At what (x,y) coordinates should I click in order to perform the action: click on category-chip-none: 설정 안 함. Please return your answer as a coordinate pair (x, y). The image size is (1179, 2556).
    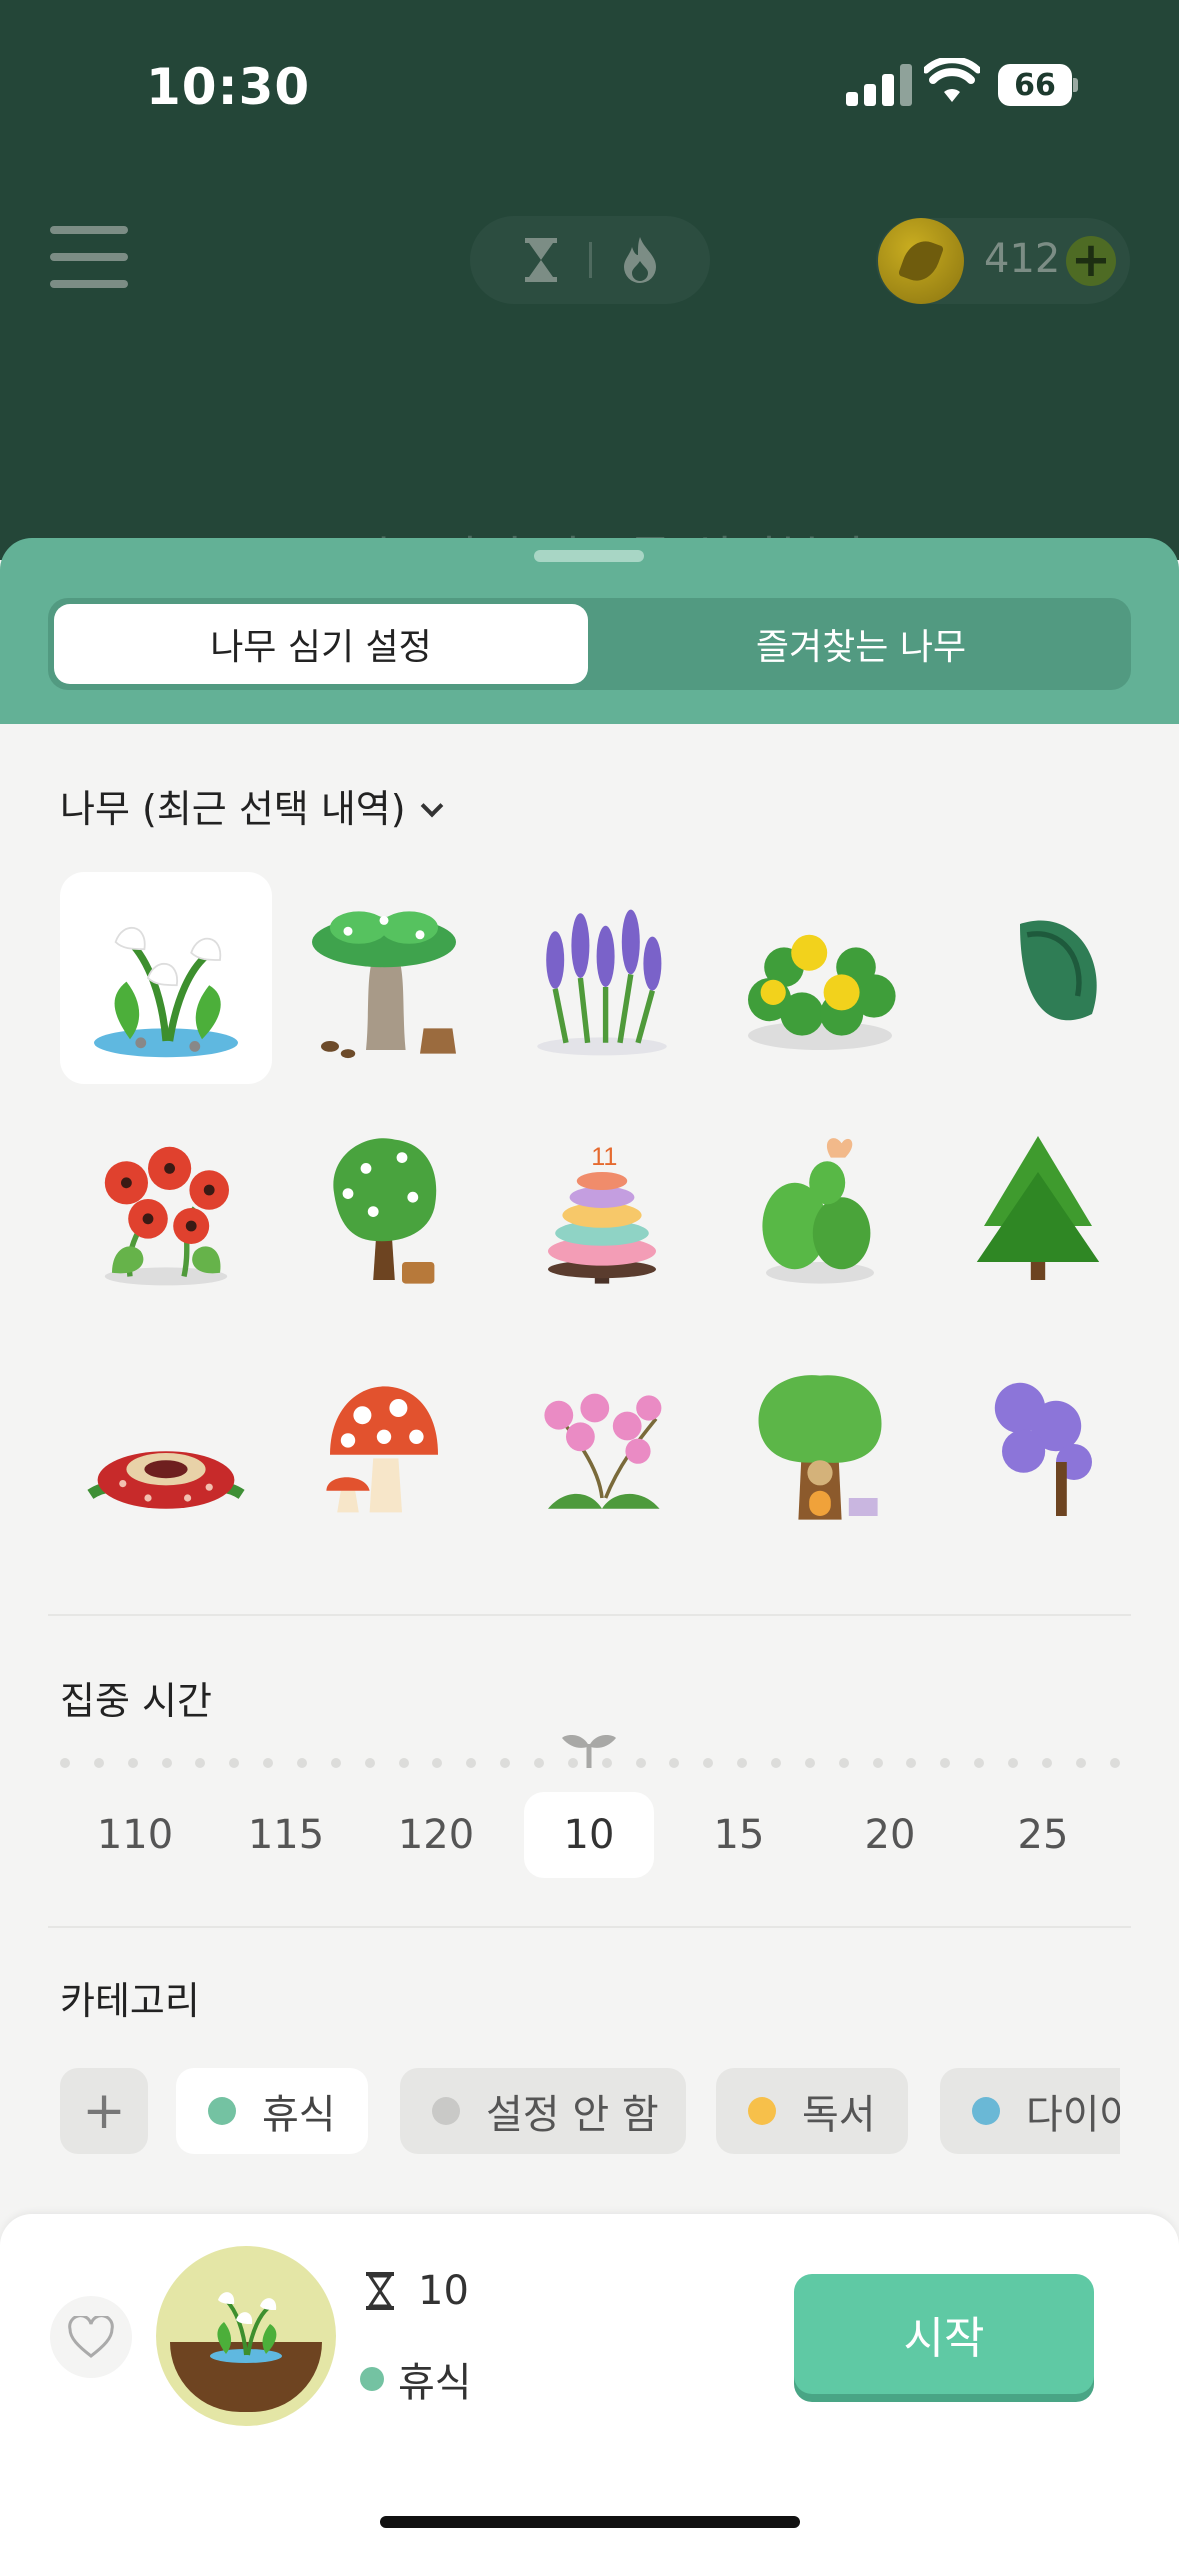
    Looking at the image, I should click on (543, 2111).